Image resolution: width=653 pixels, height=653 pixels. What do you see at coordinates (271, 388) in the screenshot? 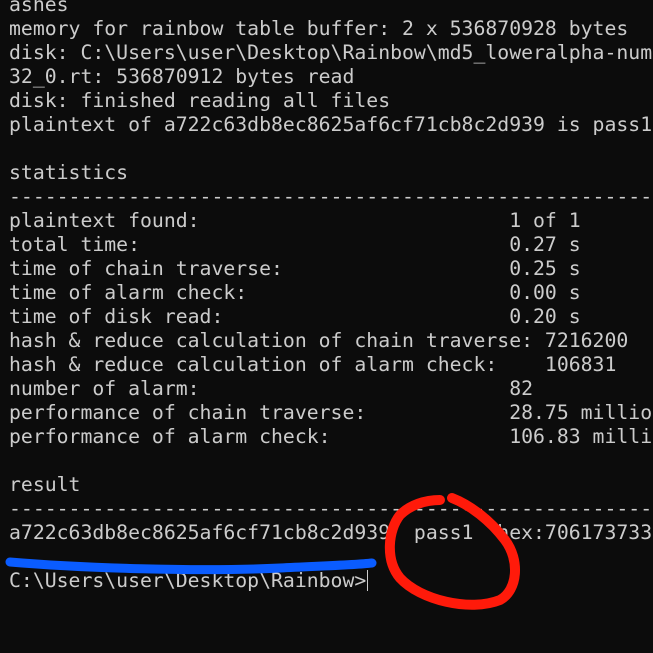
I see `stat-row: number of alarm: 82` at bounding box center [271, 388].